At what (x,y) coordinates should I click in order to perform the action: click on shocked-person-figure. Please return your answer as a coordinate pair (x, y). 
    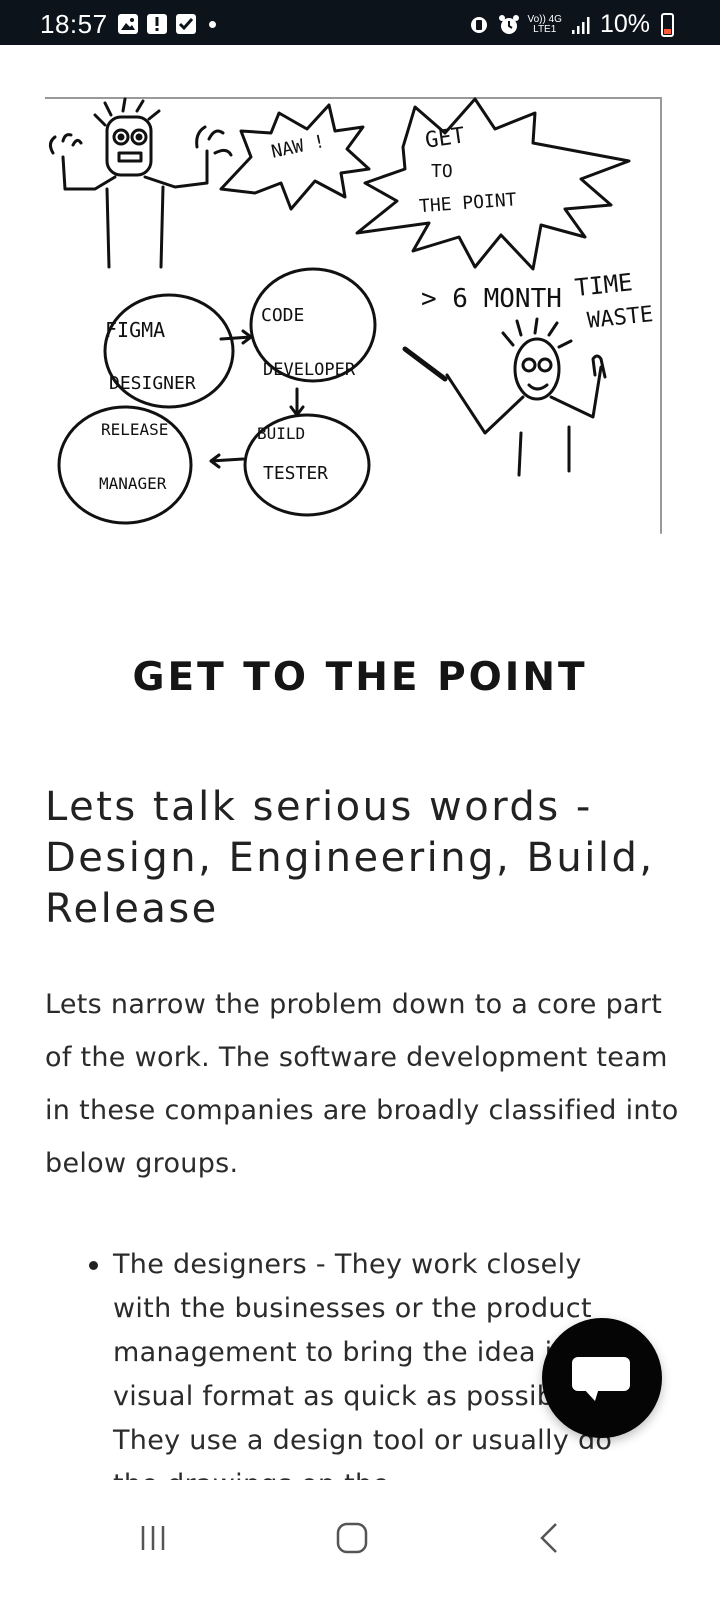
    Looking at the image, I should click on (140, 183).